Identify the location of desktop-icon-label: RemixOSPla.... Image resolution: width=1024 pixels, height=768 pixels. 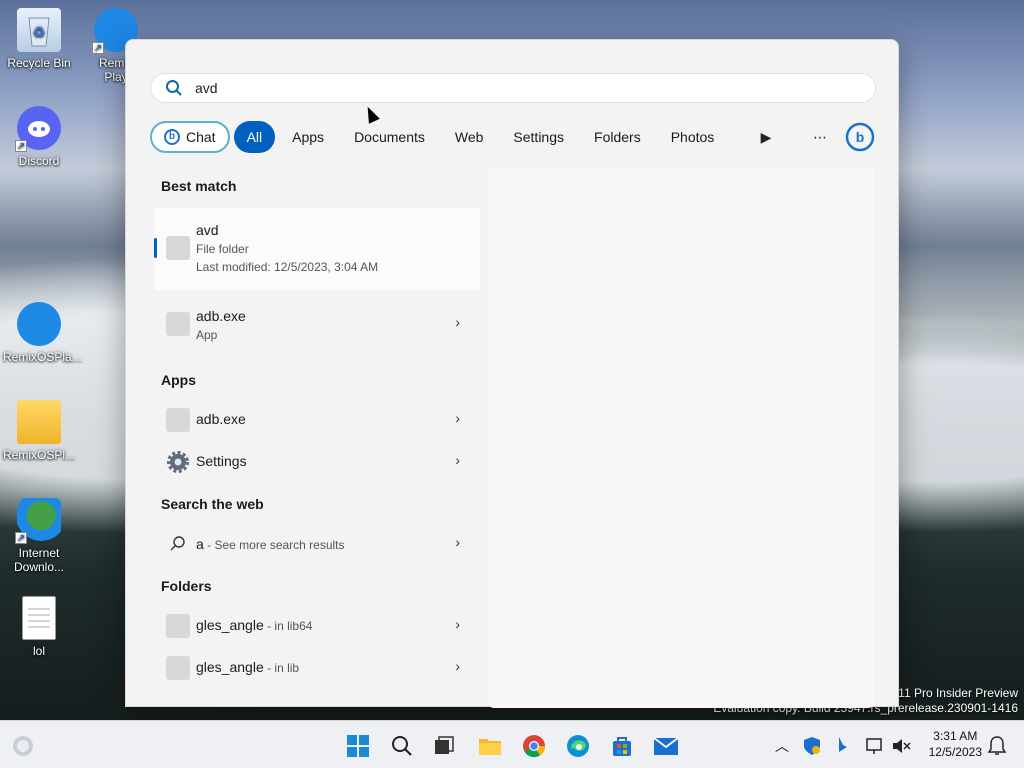
(42, 357).